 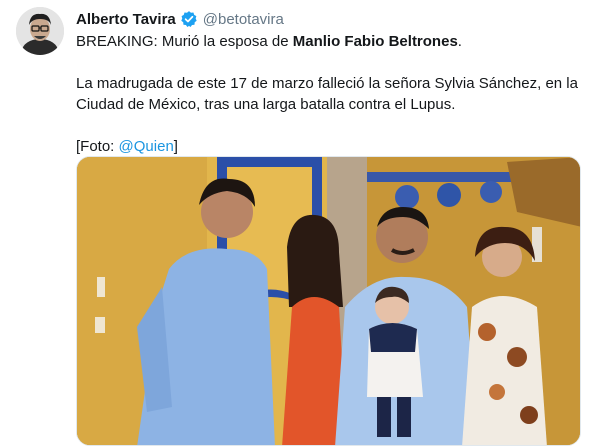 What do you see at coordinates (375, 41) in the screenshot?
I see `headline-bold-name: Manlio Fabio Beltrones` at bounding box center [375, 41].